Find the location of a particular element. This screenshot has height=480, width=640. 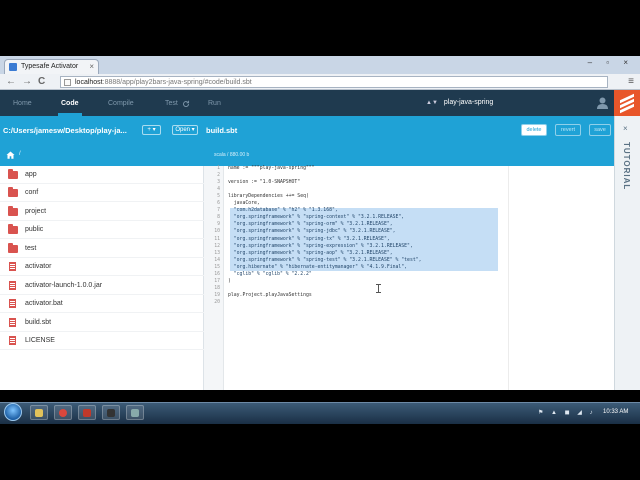

home-icon is located at coordinates (10, 155).